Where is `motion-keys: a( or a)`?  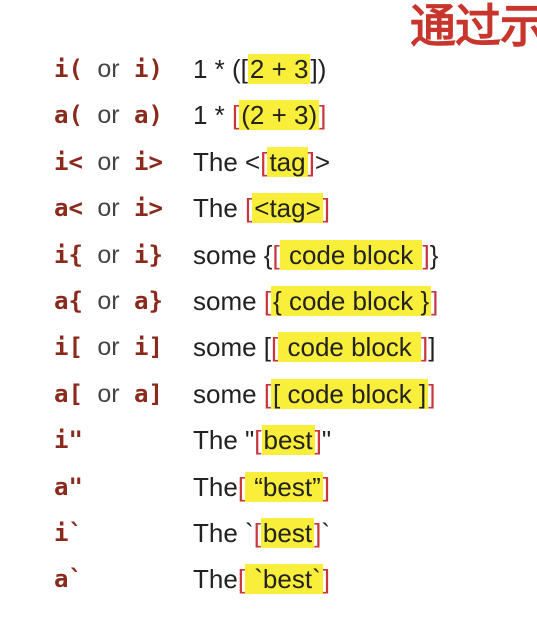
motion-keys: a( or a) is located at coordinates (108, 115).